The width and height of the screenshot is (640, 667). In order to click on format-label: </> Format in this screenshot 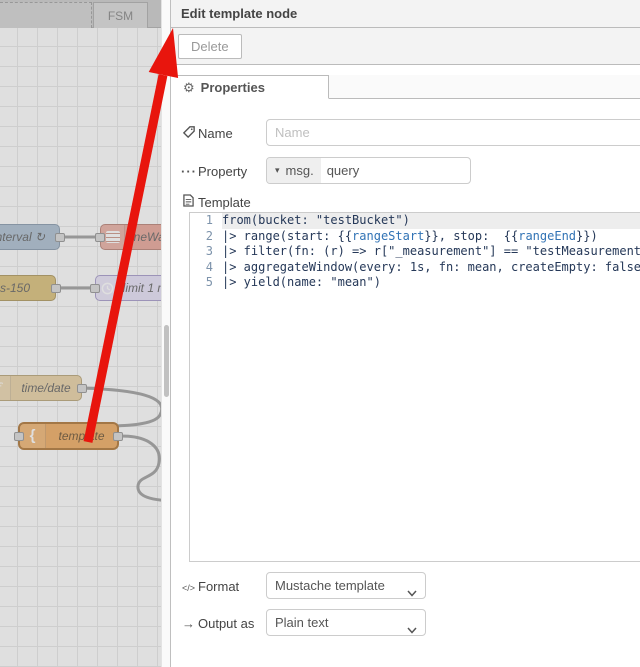, I will do `click(210, 586)`.